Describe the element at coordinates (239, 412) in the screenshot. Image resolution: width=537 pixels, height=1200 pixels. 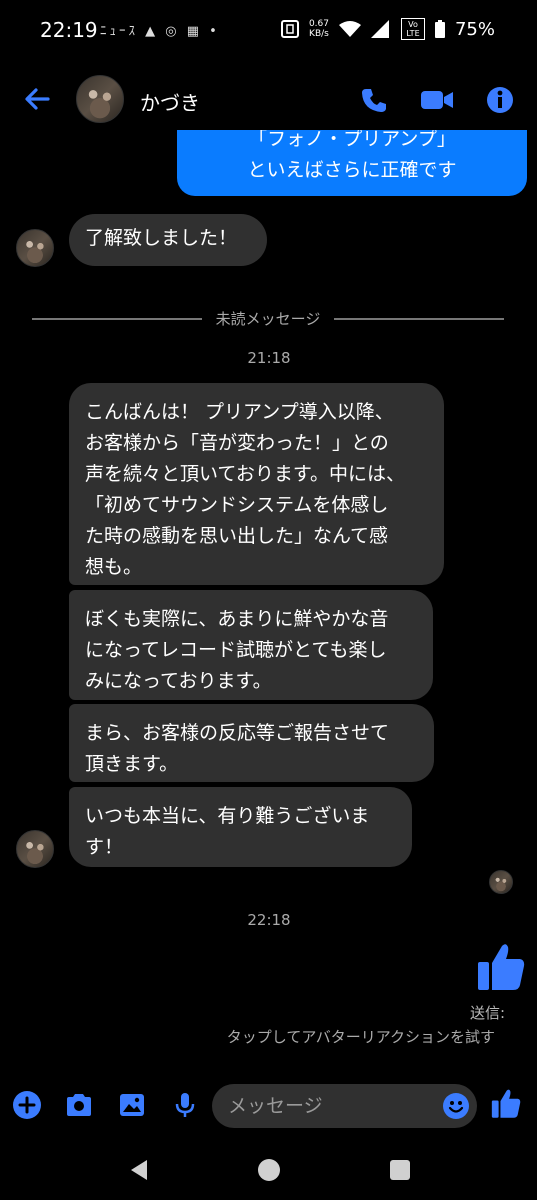
I see `message-line: こんばんは！ プリアンプ導入以降、` at that location.